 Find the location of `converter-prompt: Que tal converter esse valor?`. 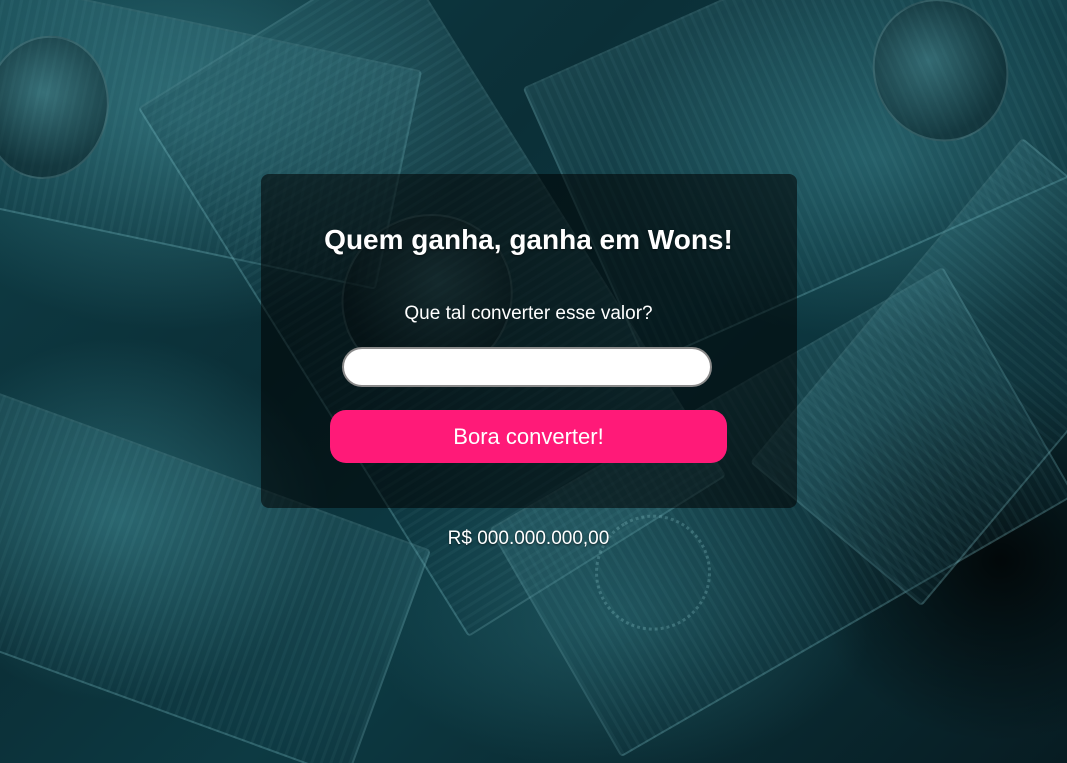

converter-prompt: Que tal converter esse valor? is located at coordinates (528, 313).